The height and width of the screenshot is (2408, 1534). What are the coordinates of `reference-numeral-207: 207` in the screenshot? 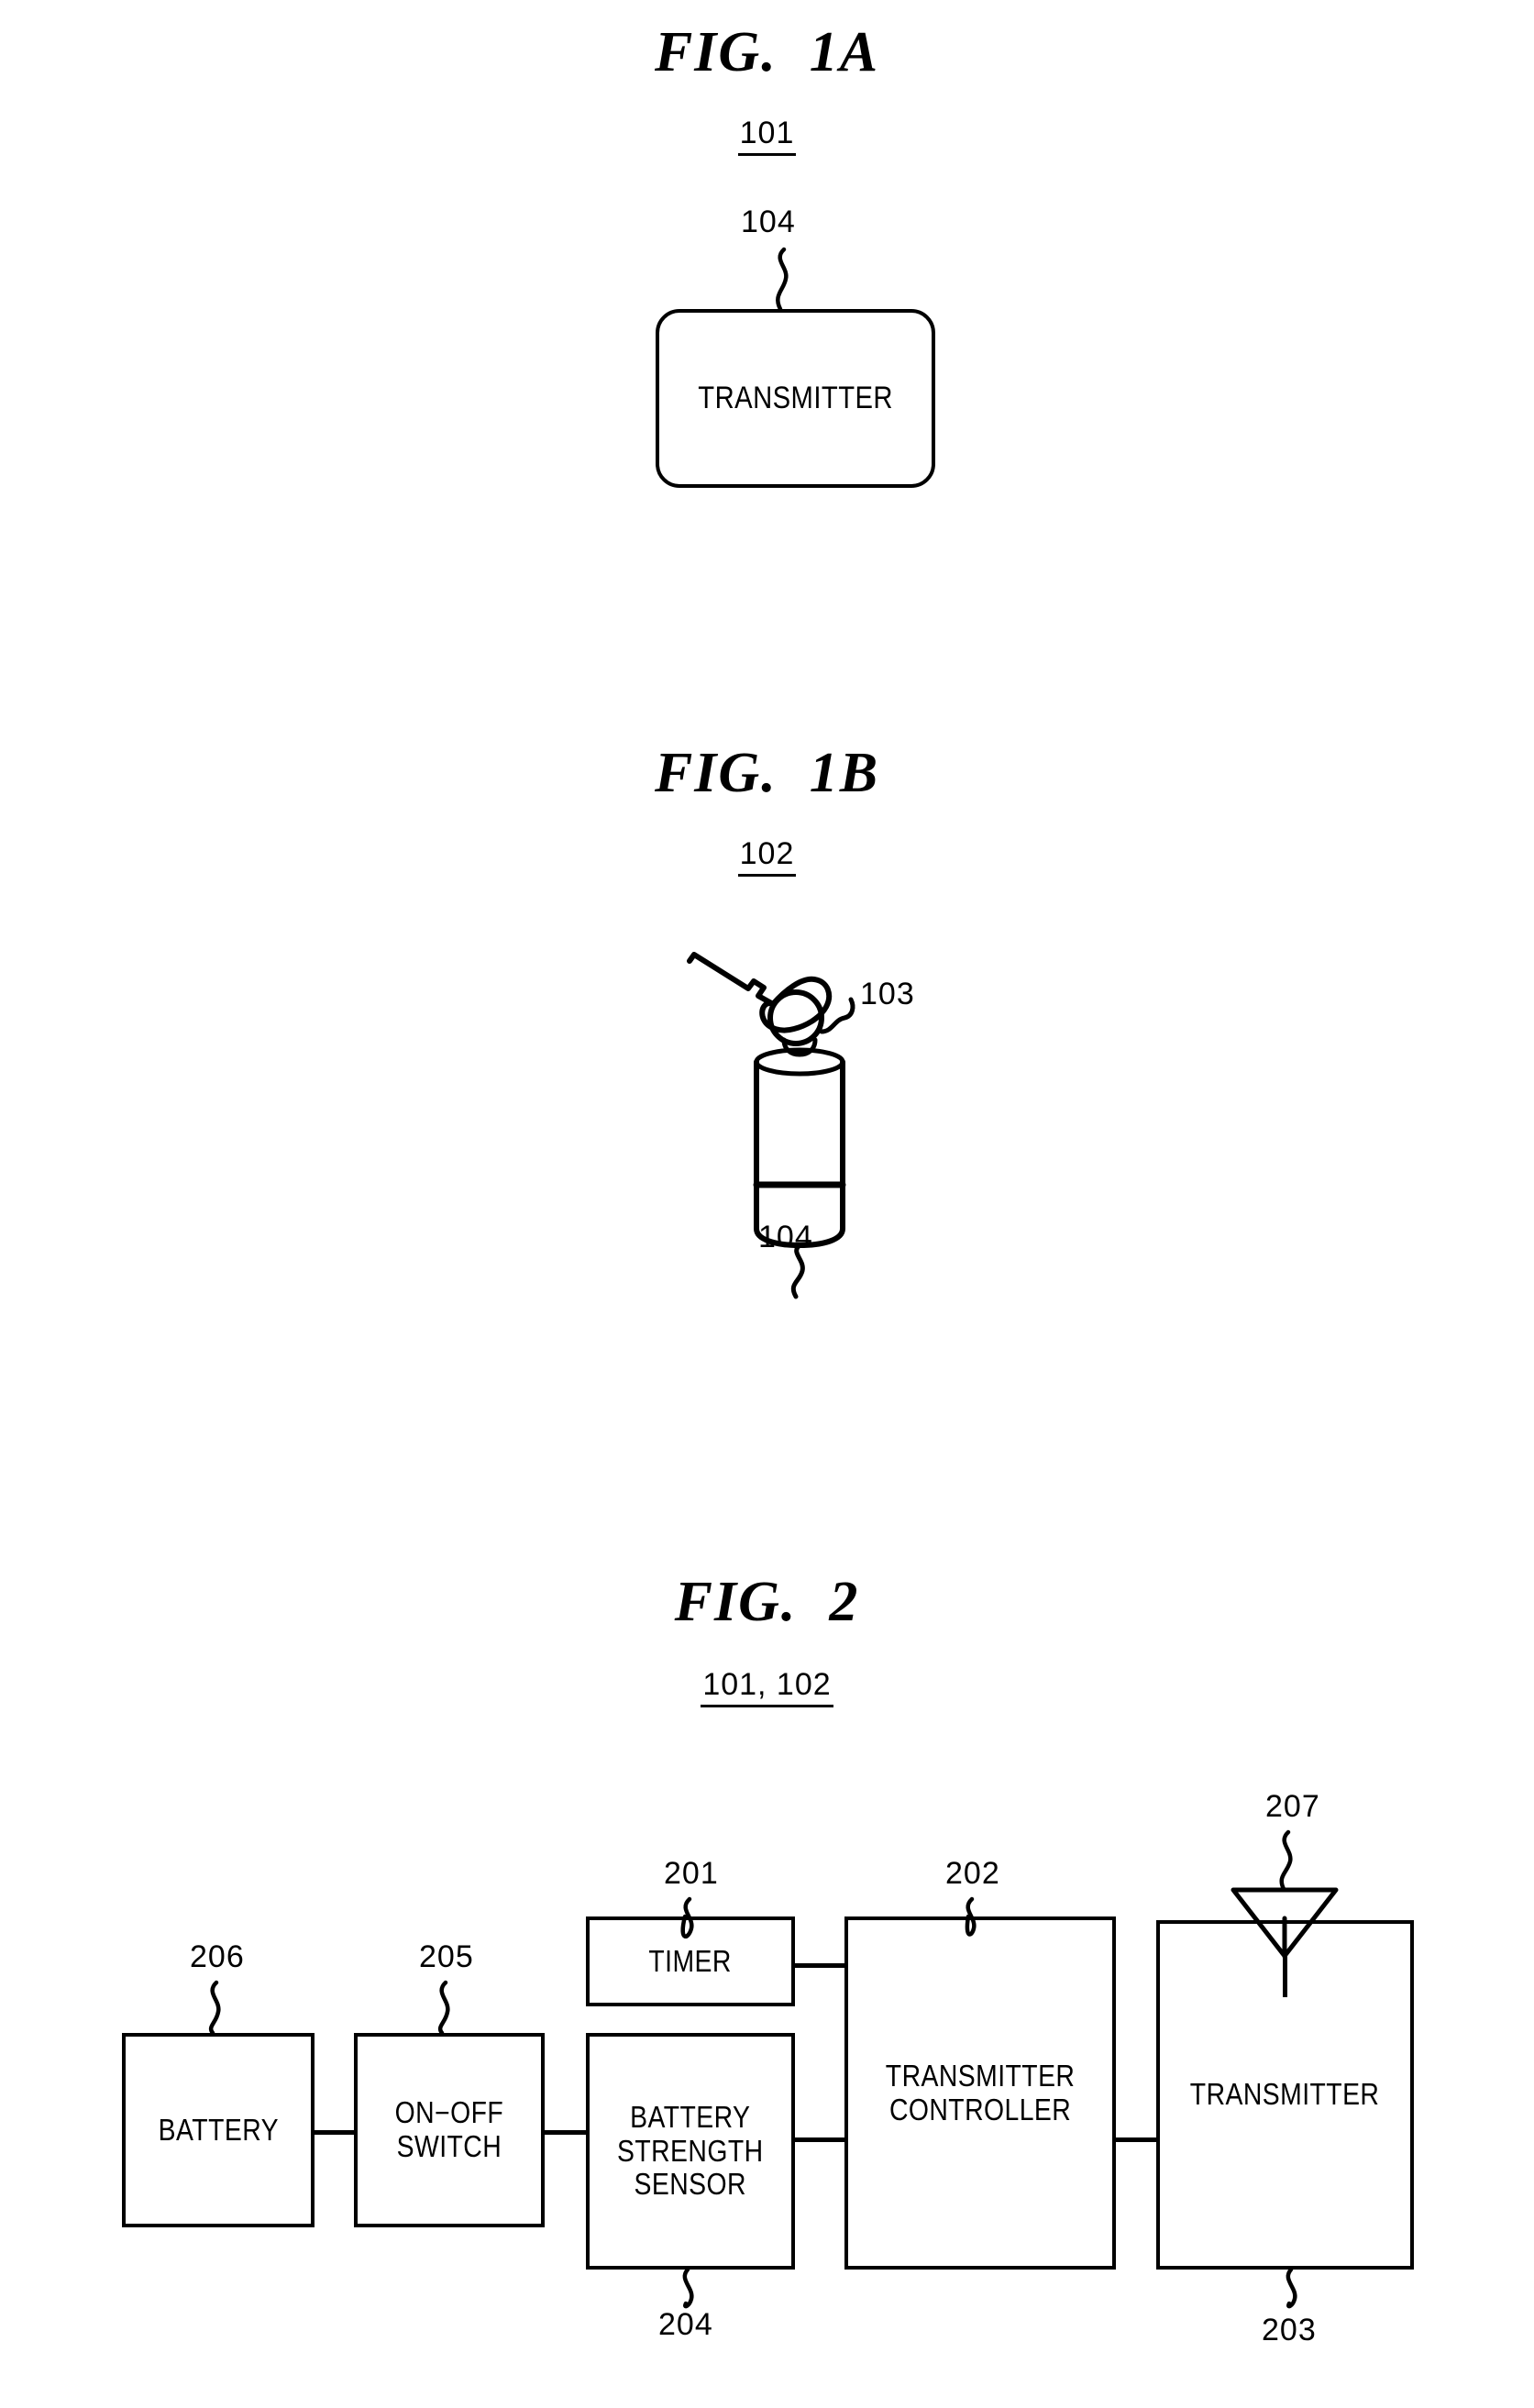 It's located at (1292, 1806).